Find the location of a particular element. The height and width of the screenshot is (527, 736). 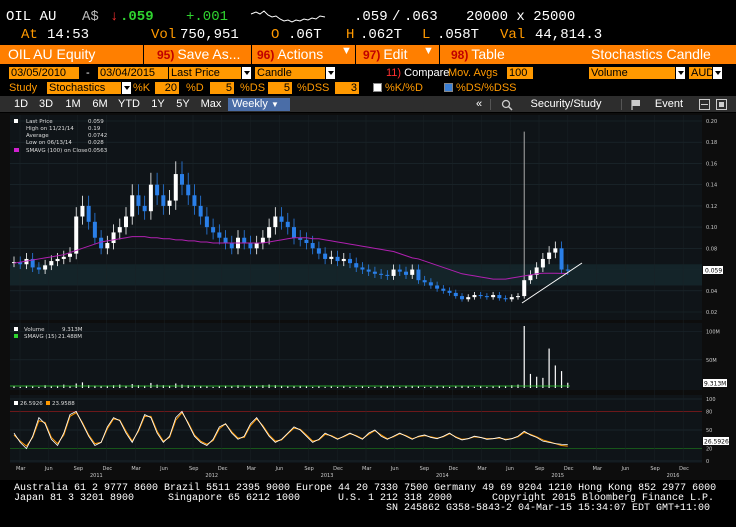

study-select: Stochastics is located at coordinates (84, 88).